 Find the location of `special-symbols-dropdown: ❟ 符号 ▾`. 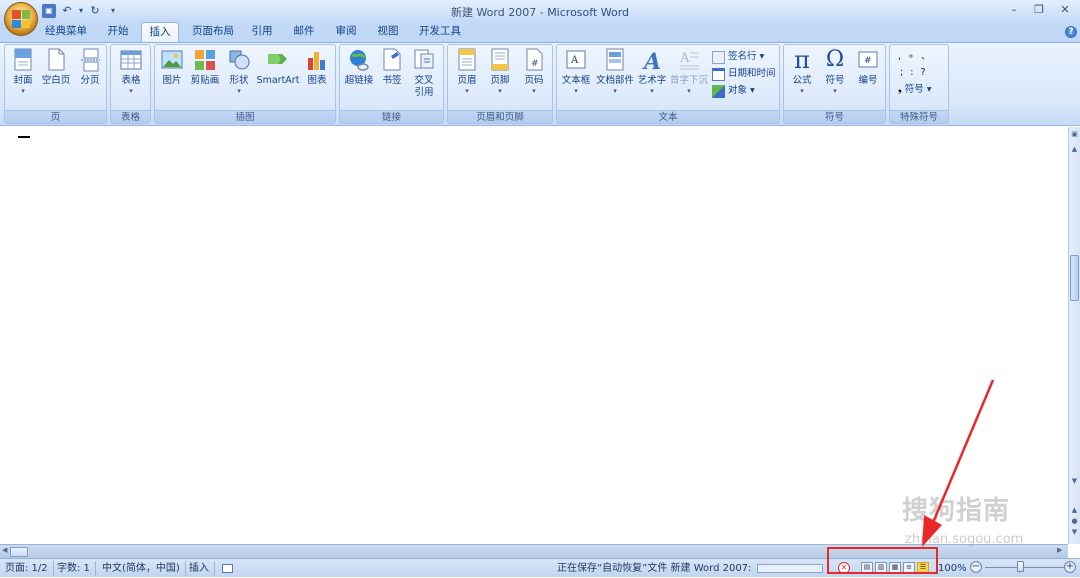

special-symbols-dropdown: ❟ 符号 ▾ is located at coordinates (915, 90).